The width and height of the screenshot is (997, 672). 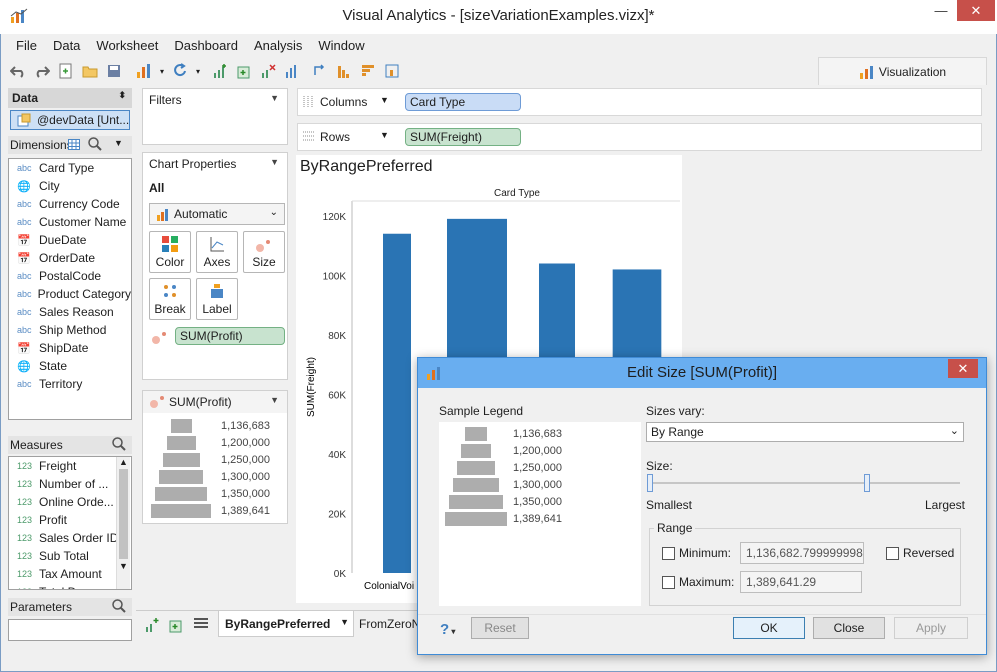 What do you see at coordinates (320, 71) in the screenshot?
I see `swap-icon` at bounding box center [320, 71].